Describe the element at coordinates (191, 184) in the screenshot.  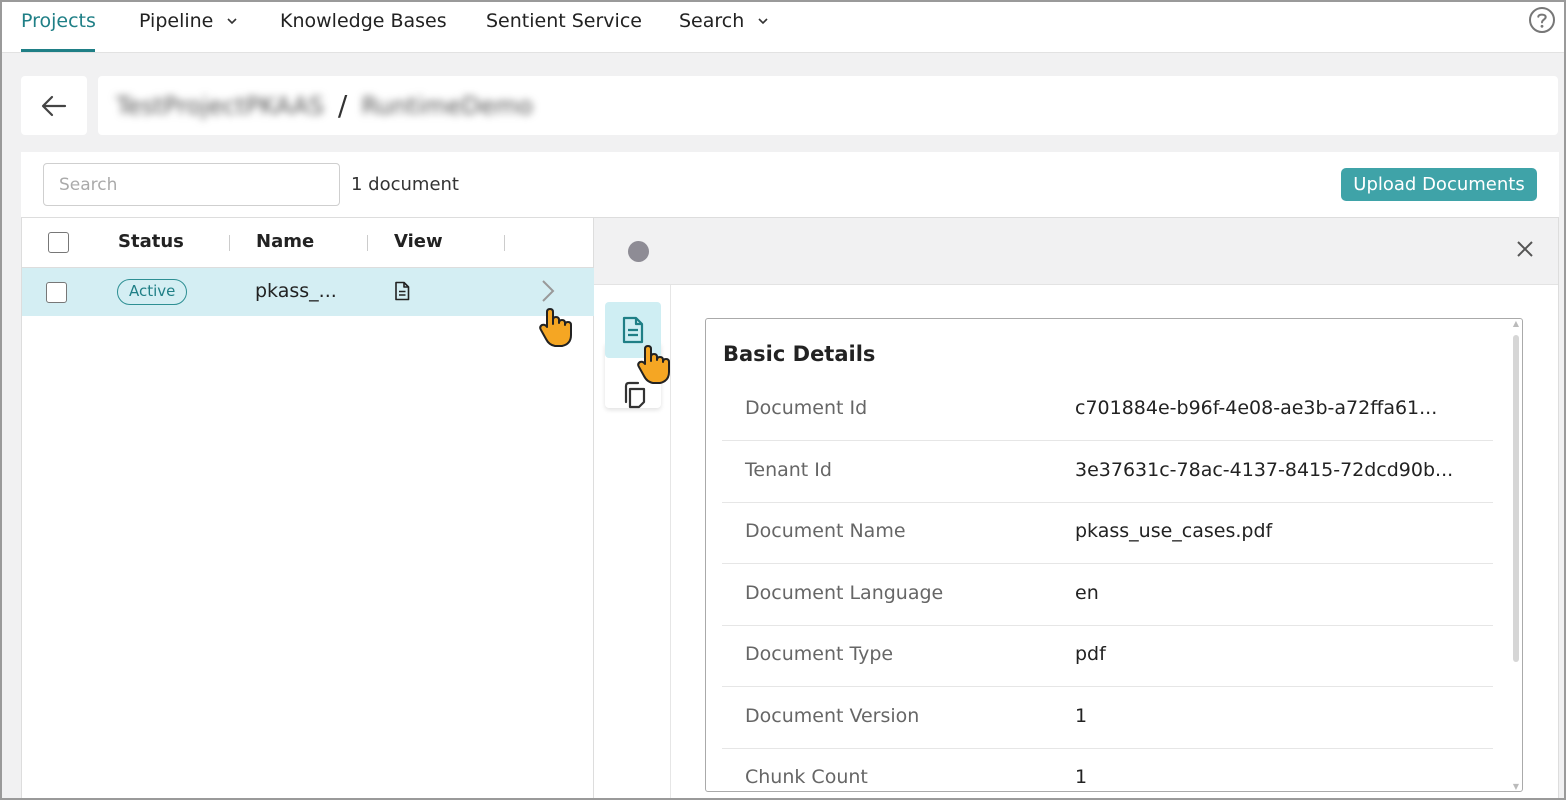
I see `search-input` at that location.